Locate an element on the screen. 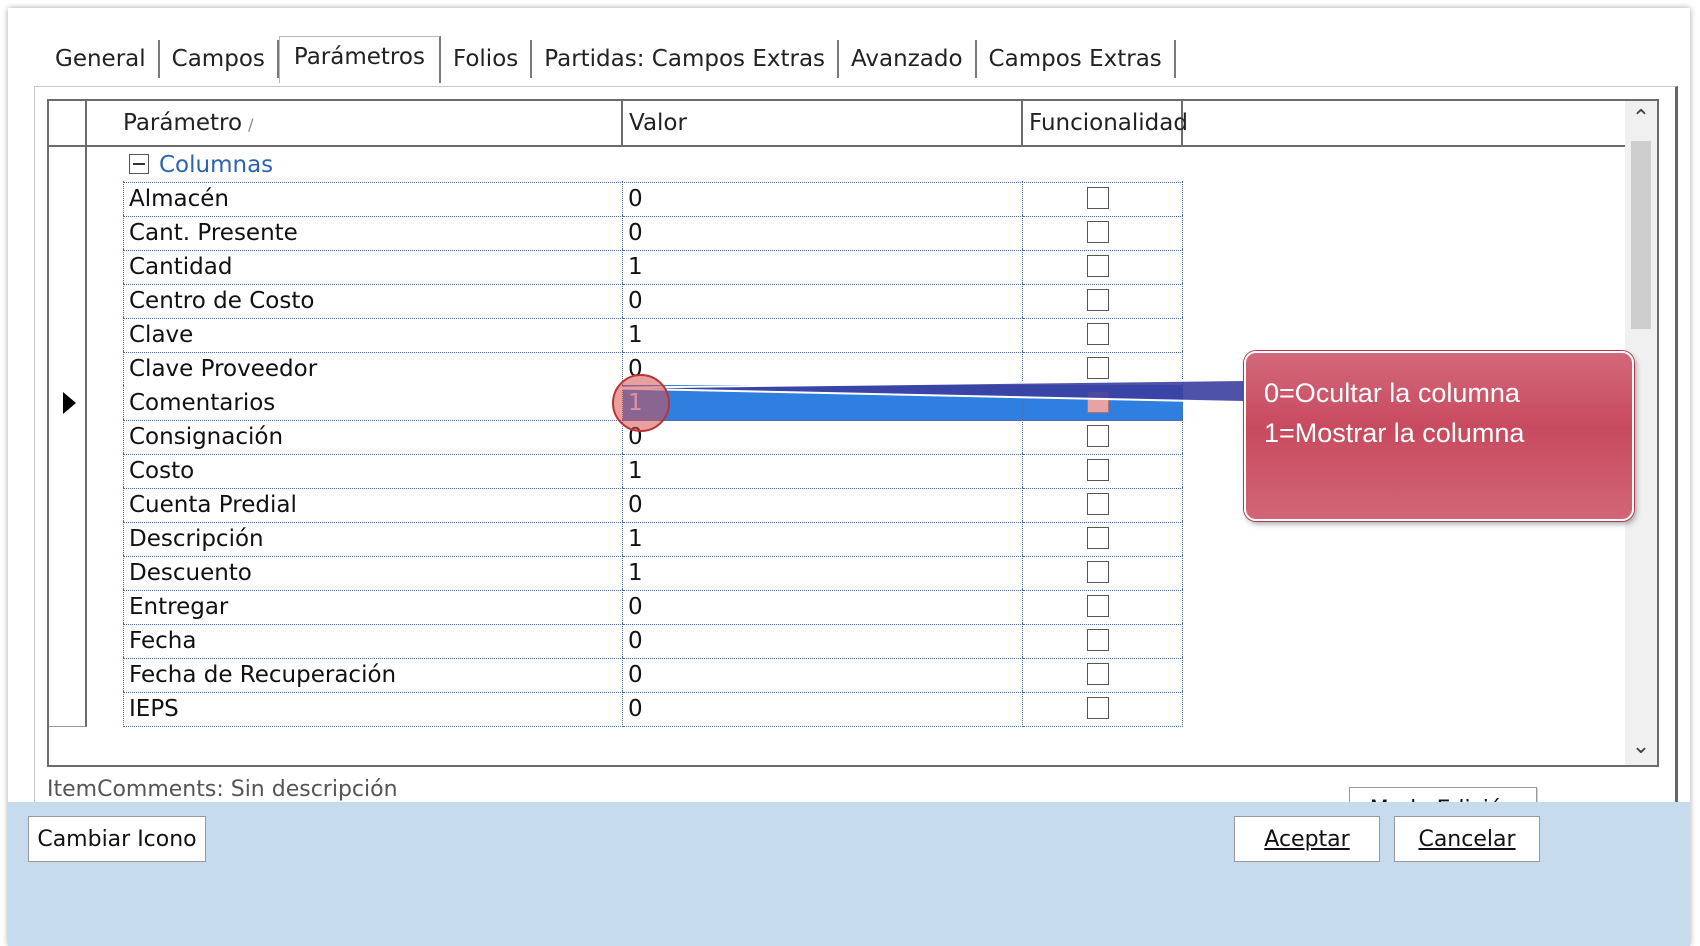  accept-button-label: Aceptar is located at coordinates (1307, 839).